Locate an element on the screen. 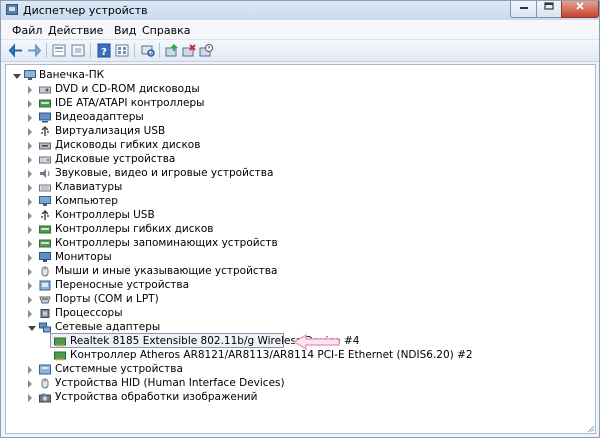 This screenshot has height=438, width=600. hidden-devices-icon is located at coordinates (78, 50).